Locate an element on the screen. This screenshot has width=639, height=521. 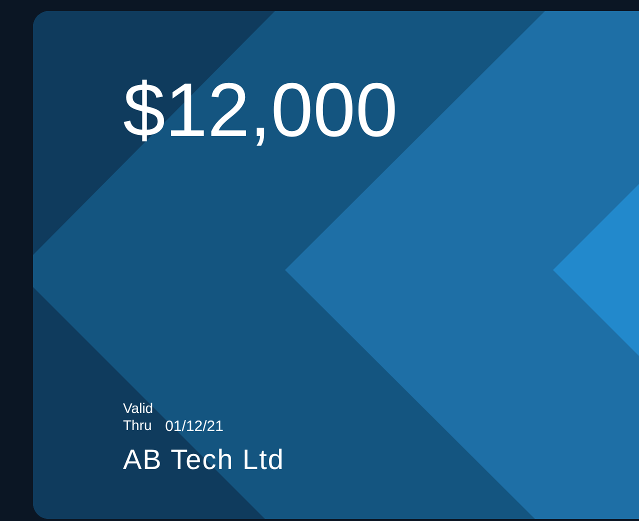
expiry-date: 01/12/21 is located at coordinates (194, 426).